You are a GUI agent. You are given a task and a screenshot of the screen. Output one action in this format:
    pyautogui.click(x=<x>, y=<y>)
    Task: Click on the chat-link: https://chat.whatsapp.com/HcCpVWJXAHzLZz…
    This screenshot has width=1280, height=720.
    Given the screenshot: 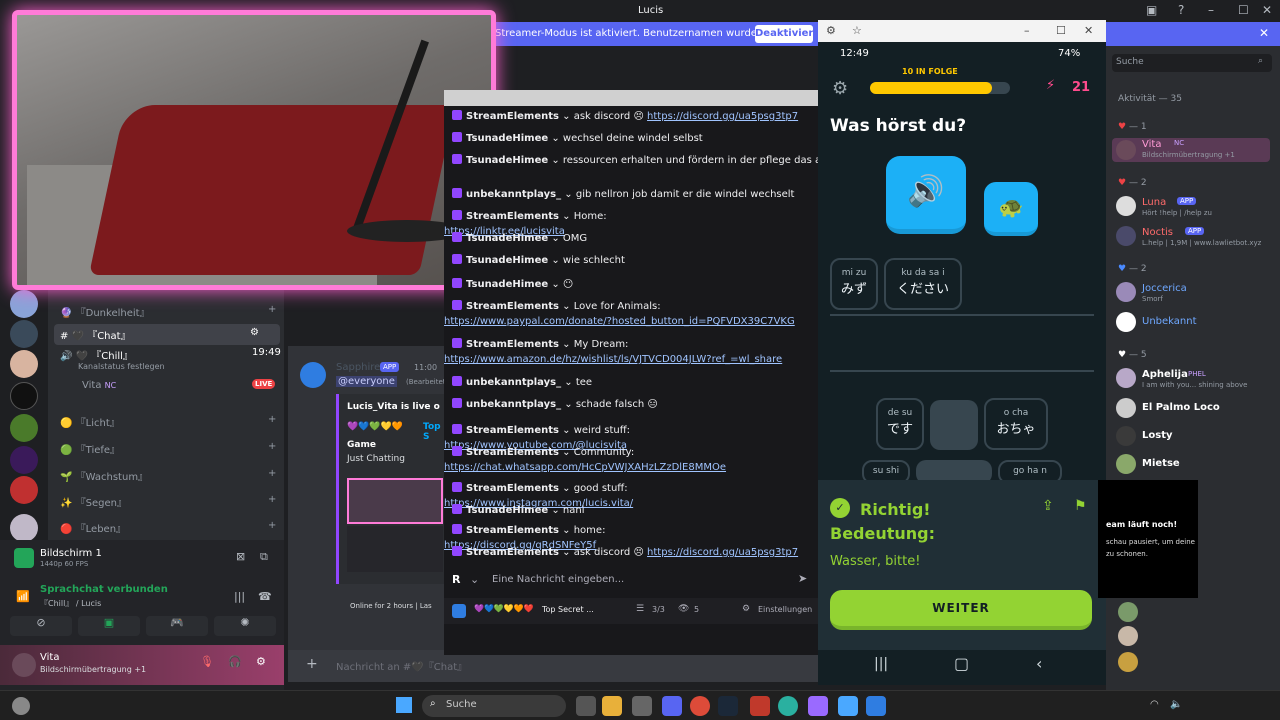 What is the action you would take?
    pyautogui.click(x=585, y=467)
    